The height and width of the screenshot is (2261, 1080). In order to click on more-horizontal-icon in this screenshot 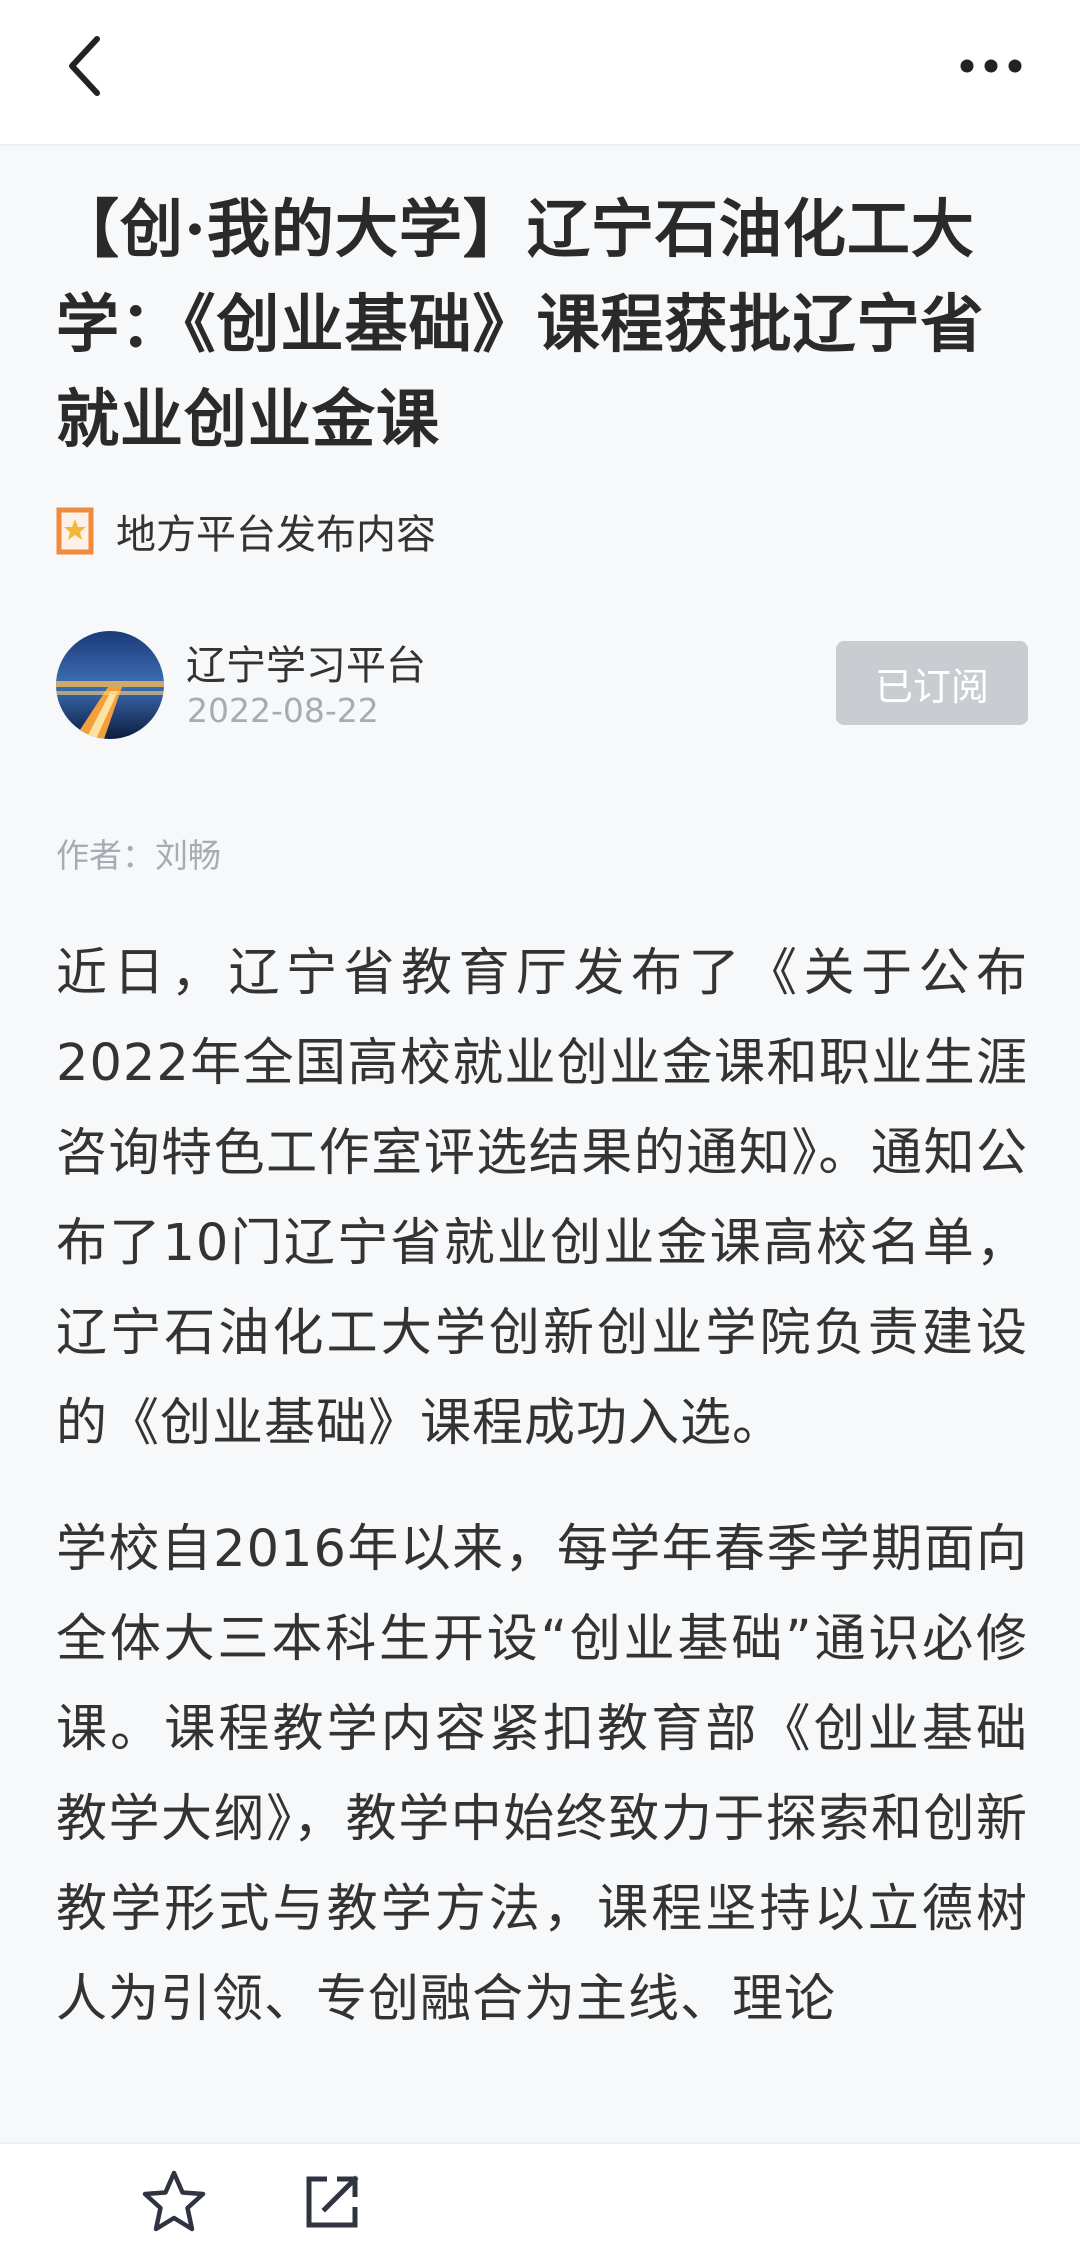, I will do `click(991, 66)`.